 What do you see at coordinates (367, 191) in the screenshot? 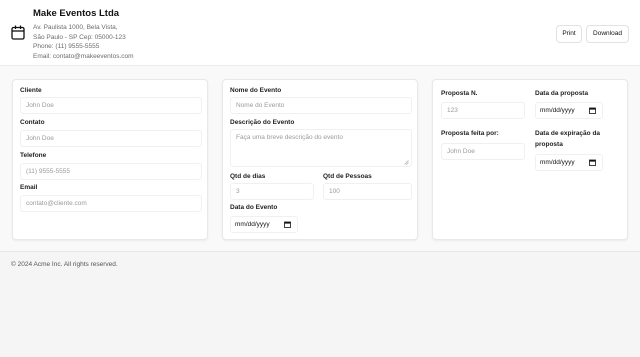
I see `people-input` at bounding box center [367, 191].